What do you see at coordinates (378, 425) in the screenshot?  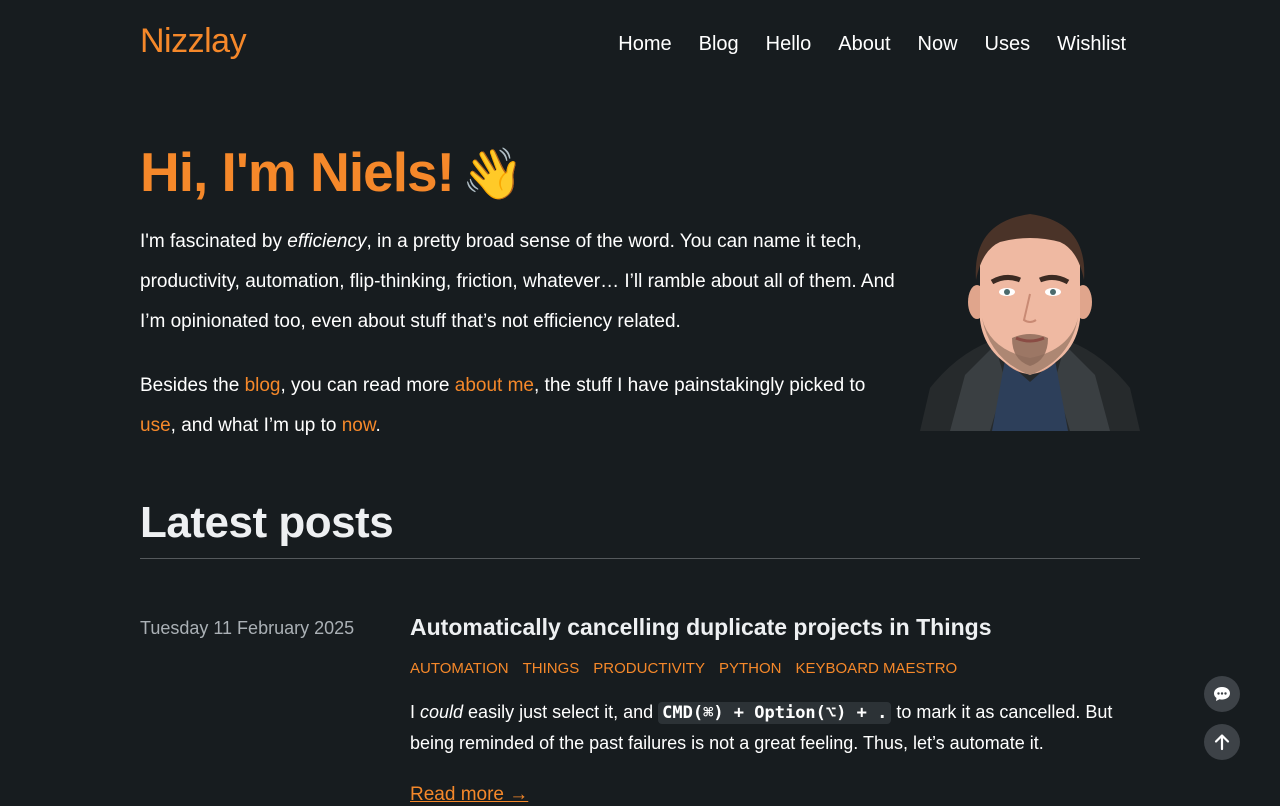 I see `links-text-e: .` at bounding box center [378, 425].